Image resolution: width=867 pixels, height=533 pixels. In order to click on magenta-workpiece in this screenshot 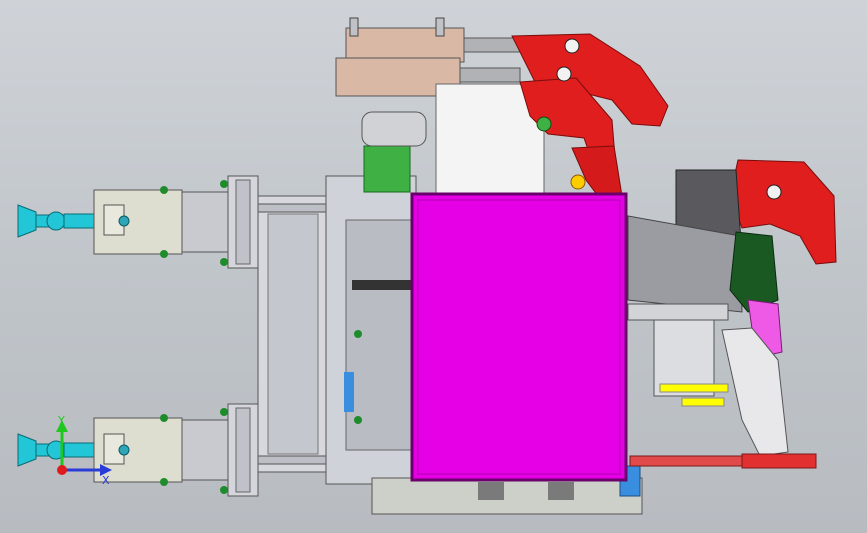, I will do `click(519, 337)`.